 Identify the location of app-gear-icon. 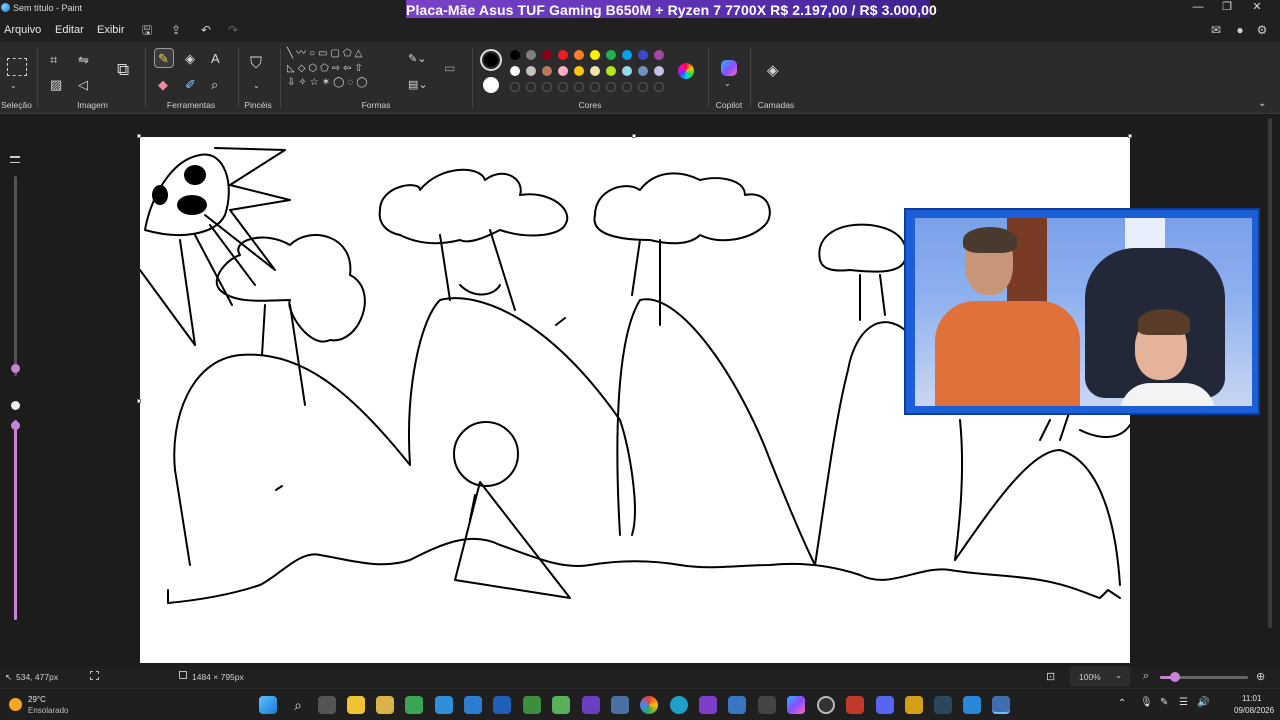
(767, 705).